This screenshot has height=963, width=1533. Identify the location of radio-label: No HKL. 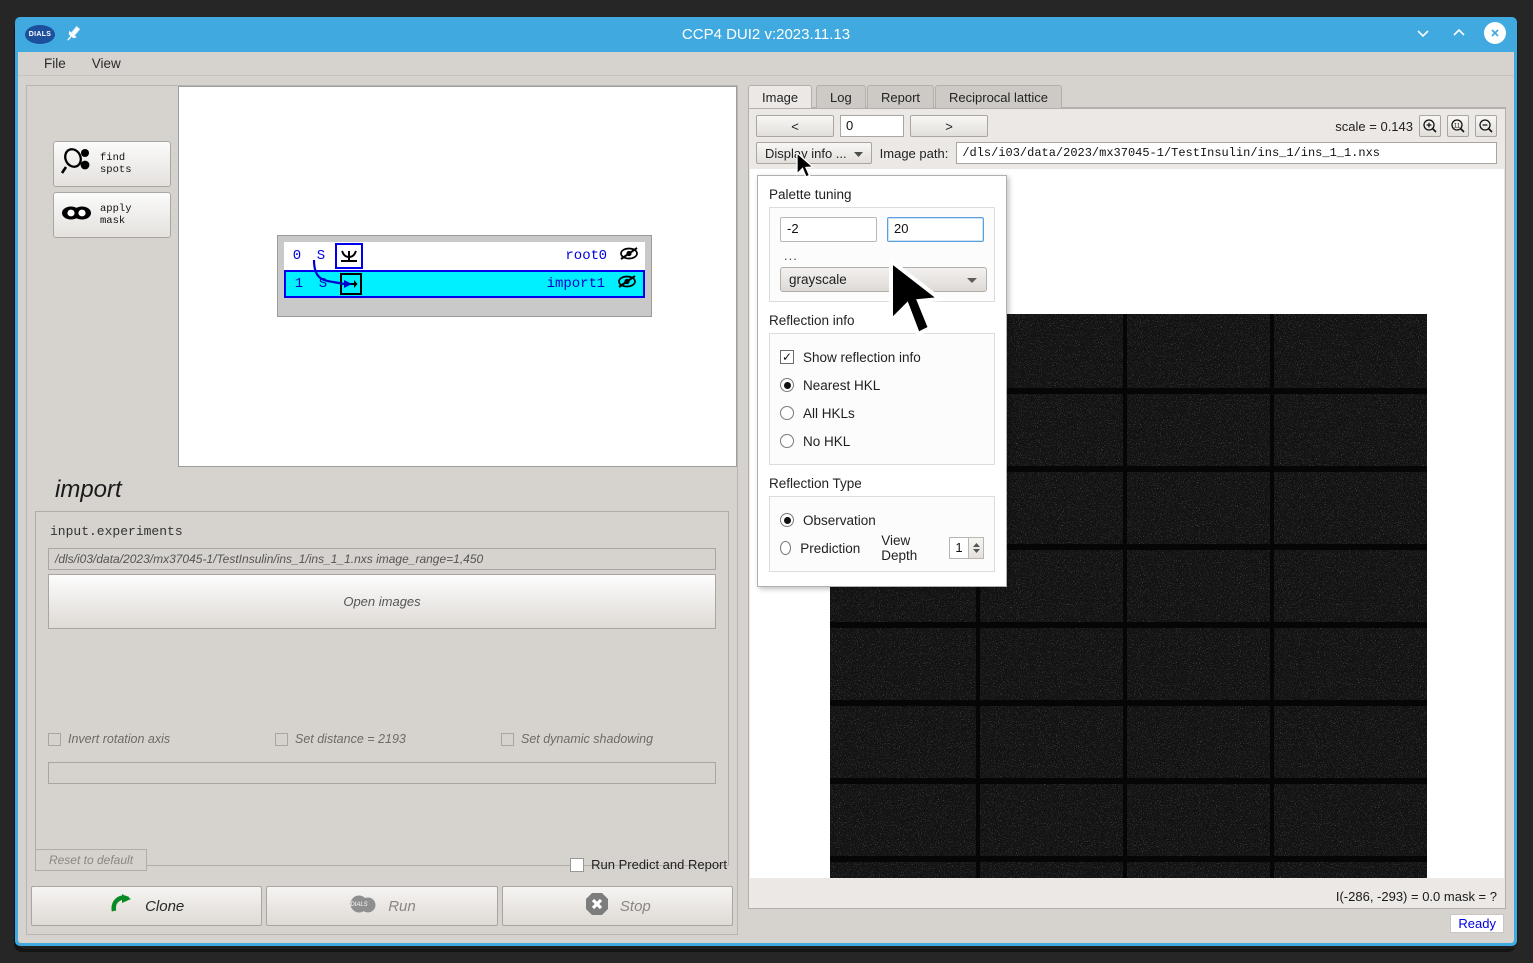
(827, 441).